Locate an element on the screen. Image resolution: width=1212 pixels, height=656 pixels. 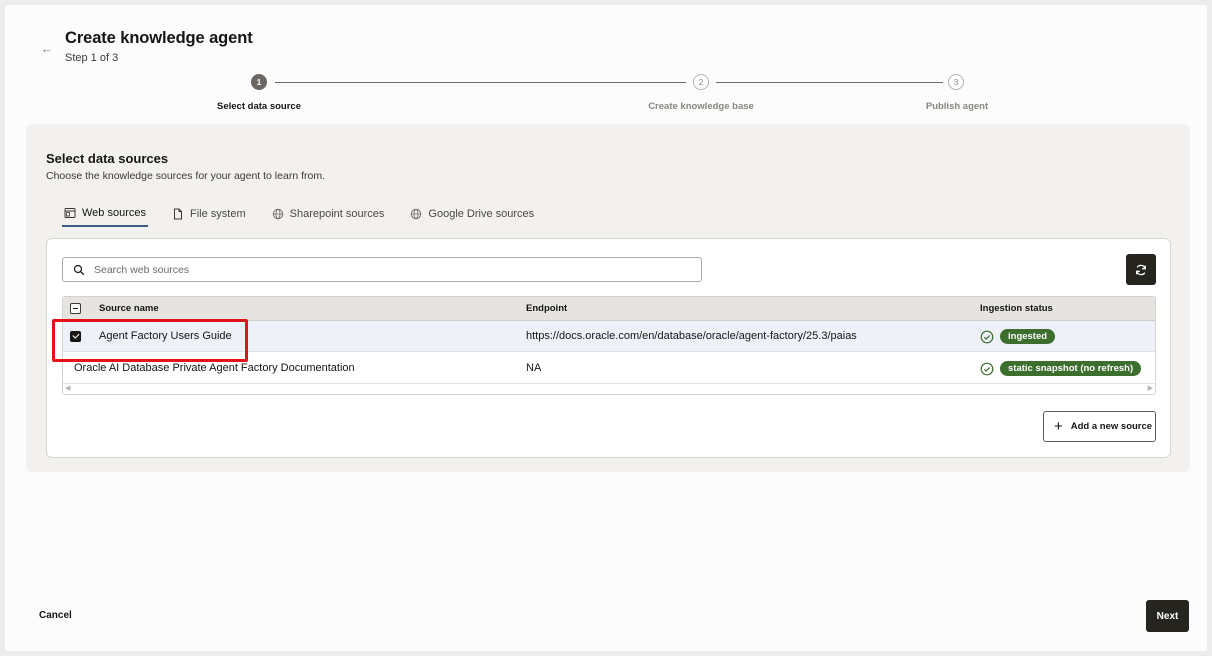
scroll-left-icon: ◀ is located at coordinates (67, 389).